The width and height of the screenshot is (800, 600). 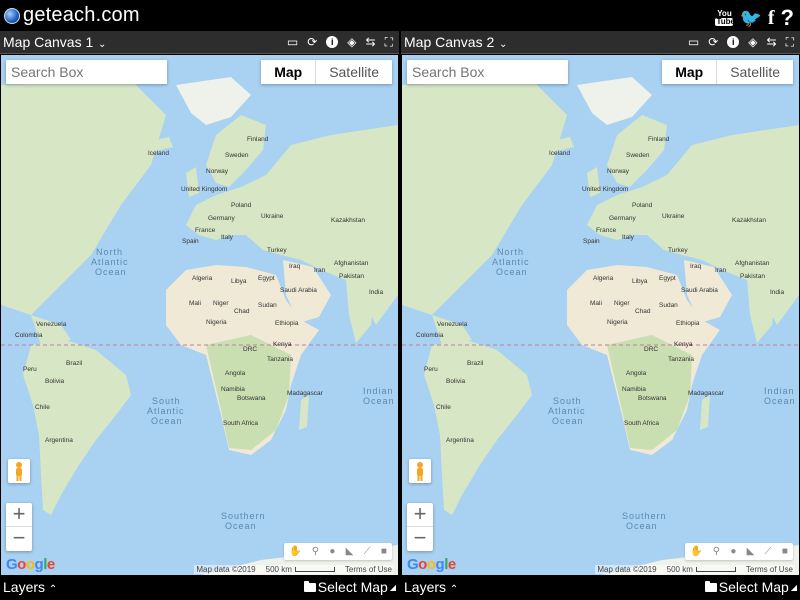 I want to click on label-iceland: Iceland, so click(x=158, y=153).